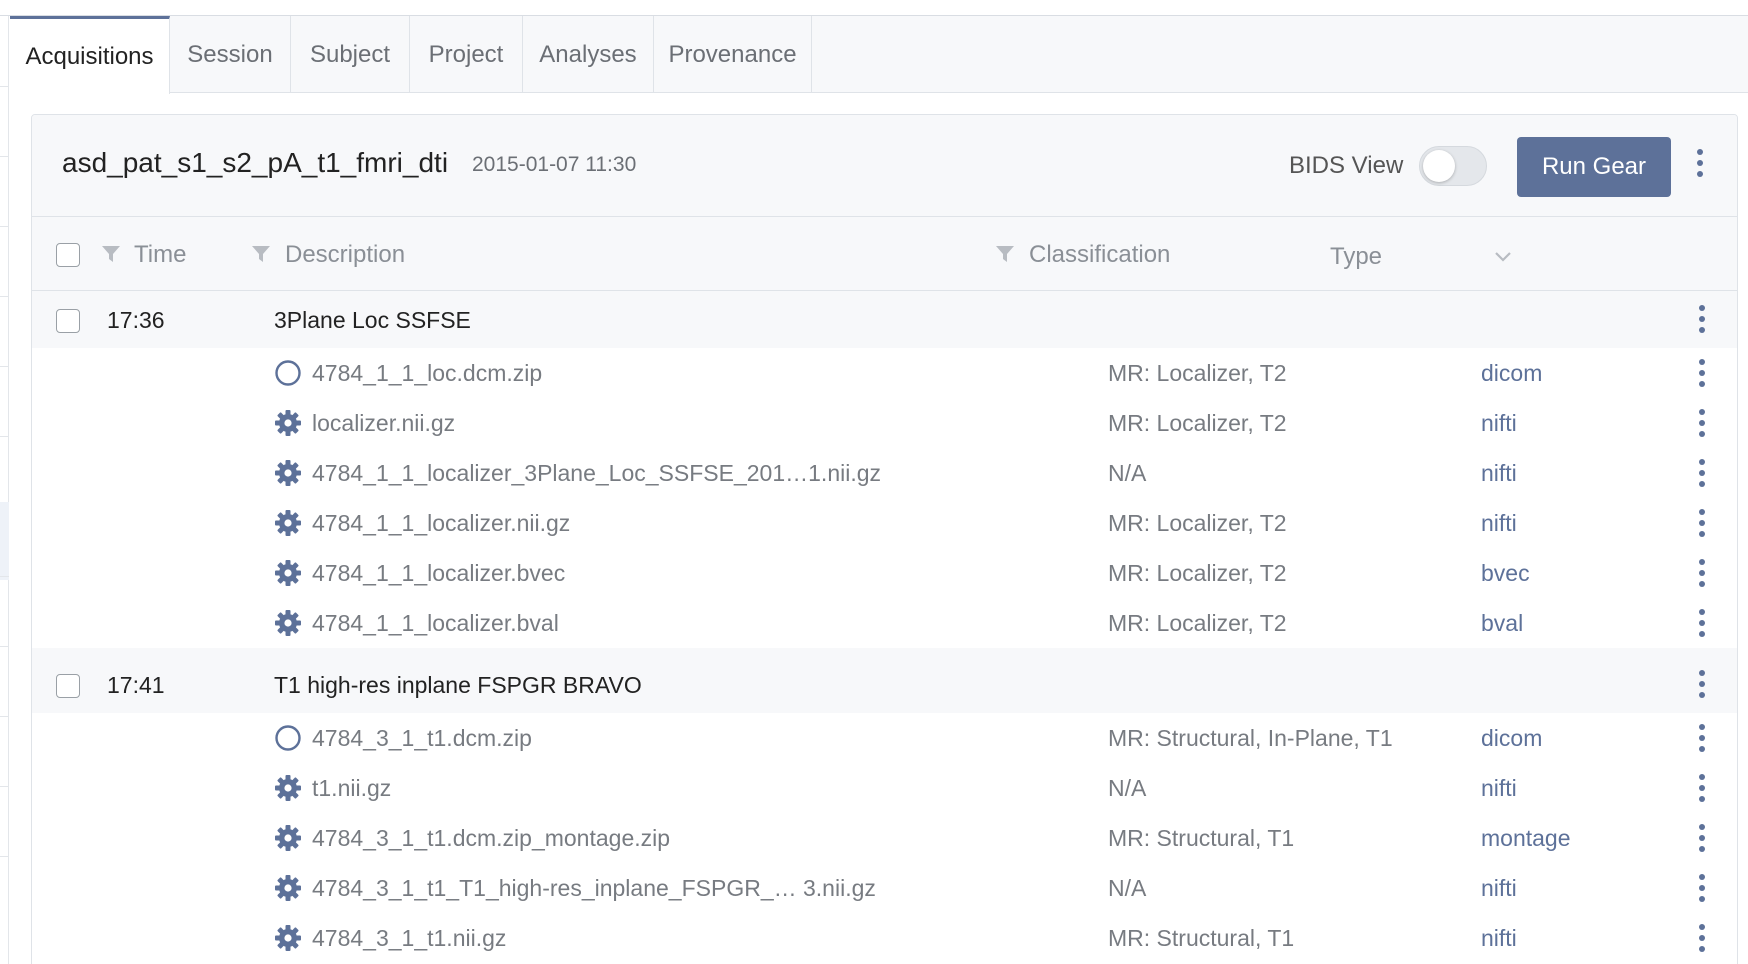  I want to click on tab-acquisitions: Acquisitions, so click(90, 55).